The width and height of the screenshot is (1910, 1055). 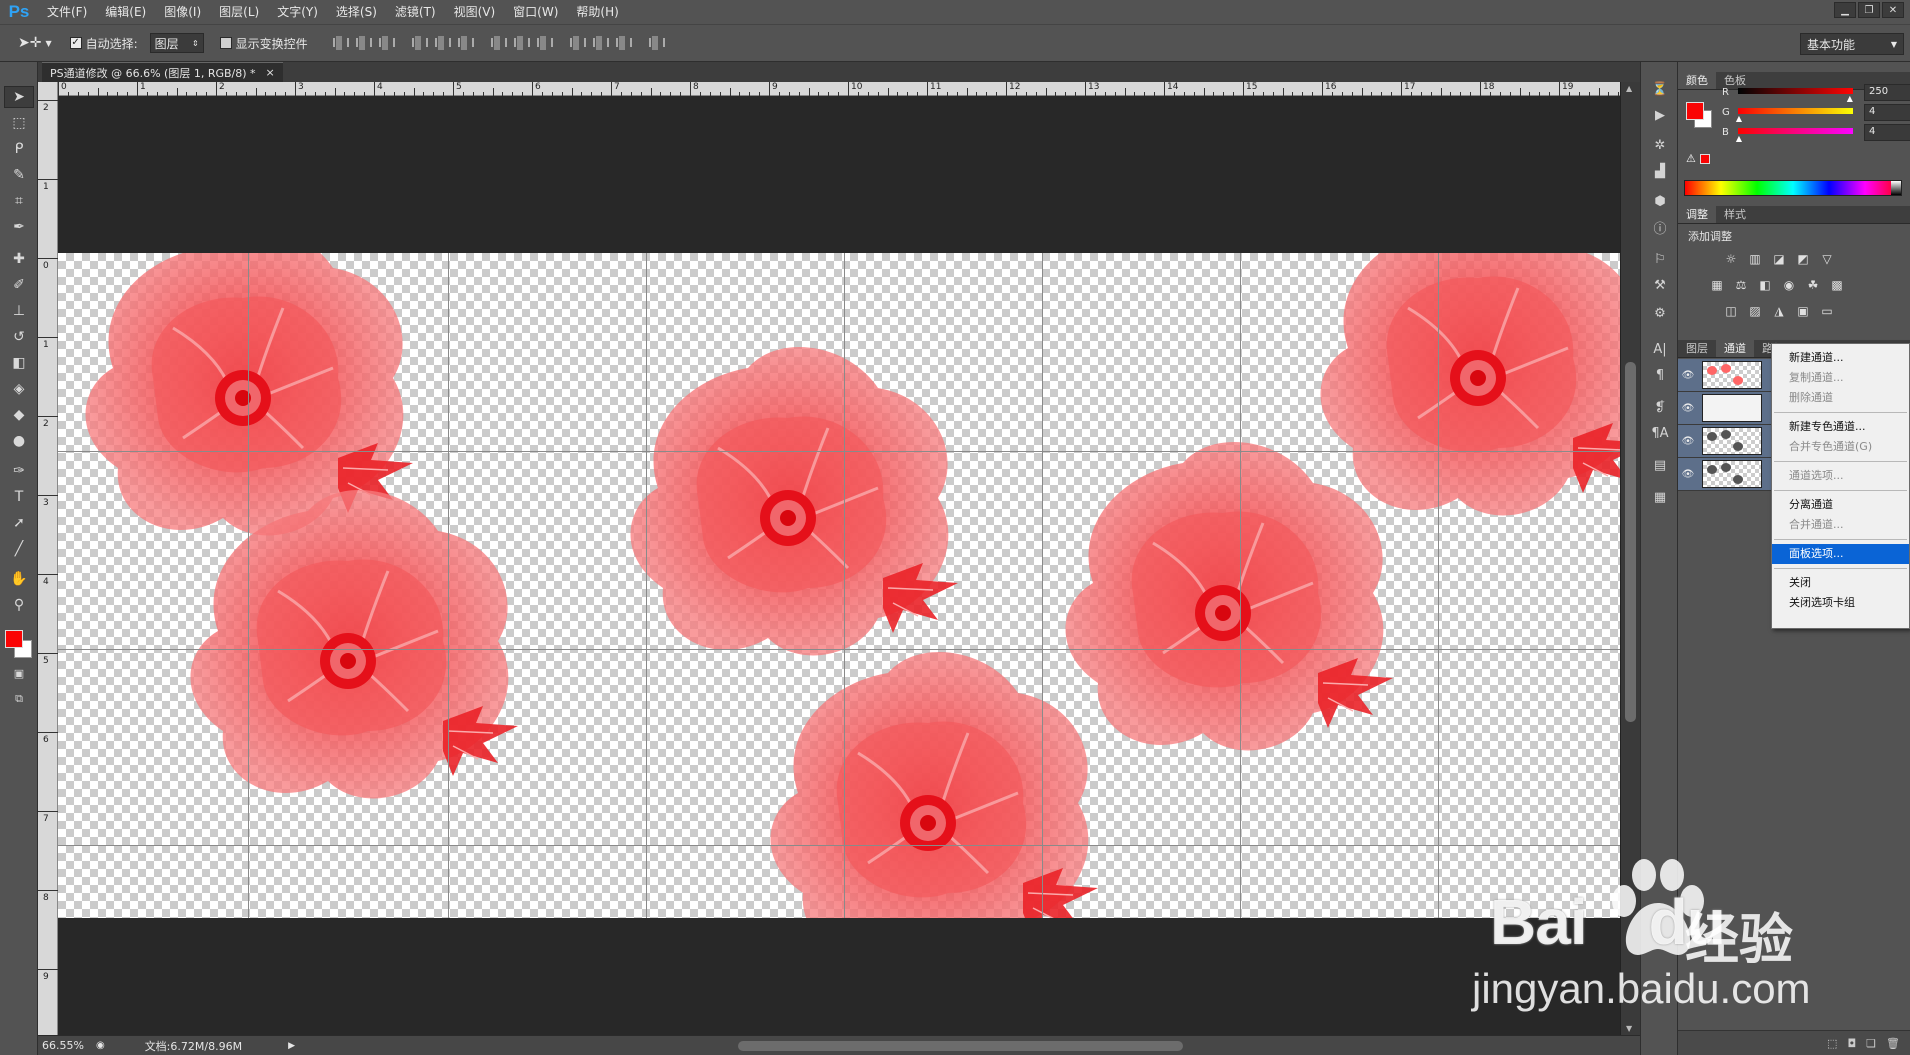 What do you see at coordinates (1660, 115) in the screenshot?
I see `actions-panel-icon: ▶` at bounding box center [1660, 115].